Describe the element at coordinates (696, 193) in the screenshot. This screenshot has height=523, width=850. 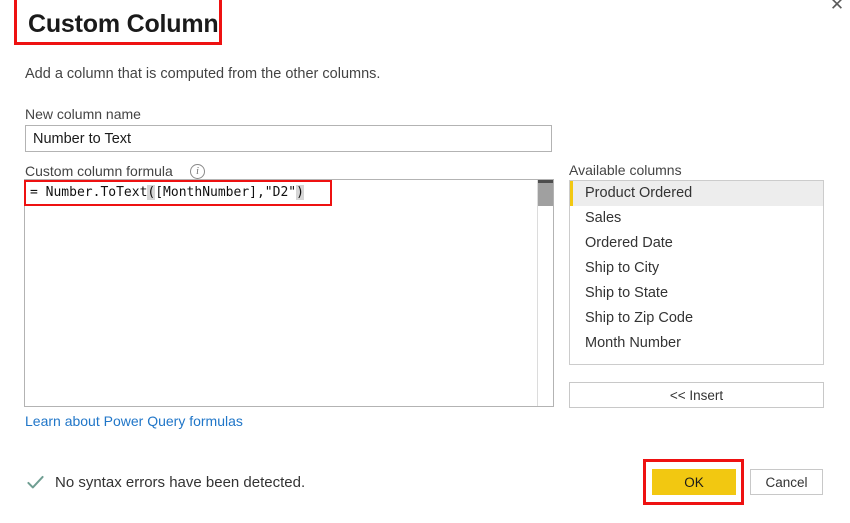
I see `list-item: Product Ordered` at that location.